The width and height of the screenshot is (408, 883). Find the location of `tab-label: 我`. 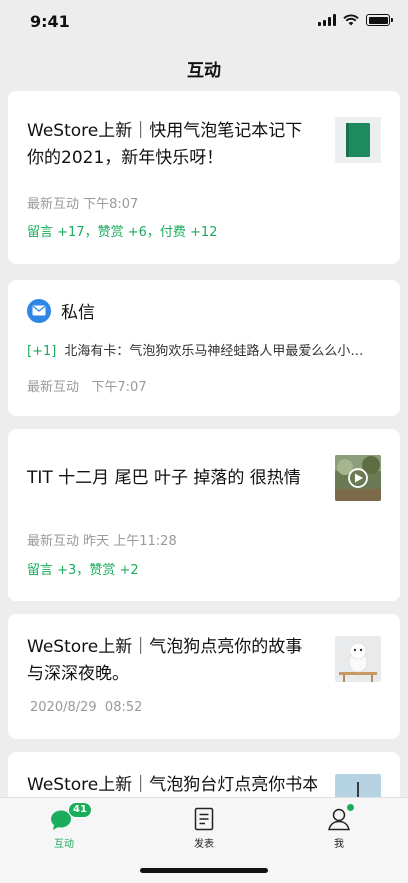

tab-label: 我 is located at coordinates (339, 844).